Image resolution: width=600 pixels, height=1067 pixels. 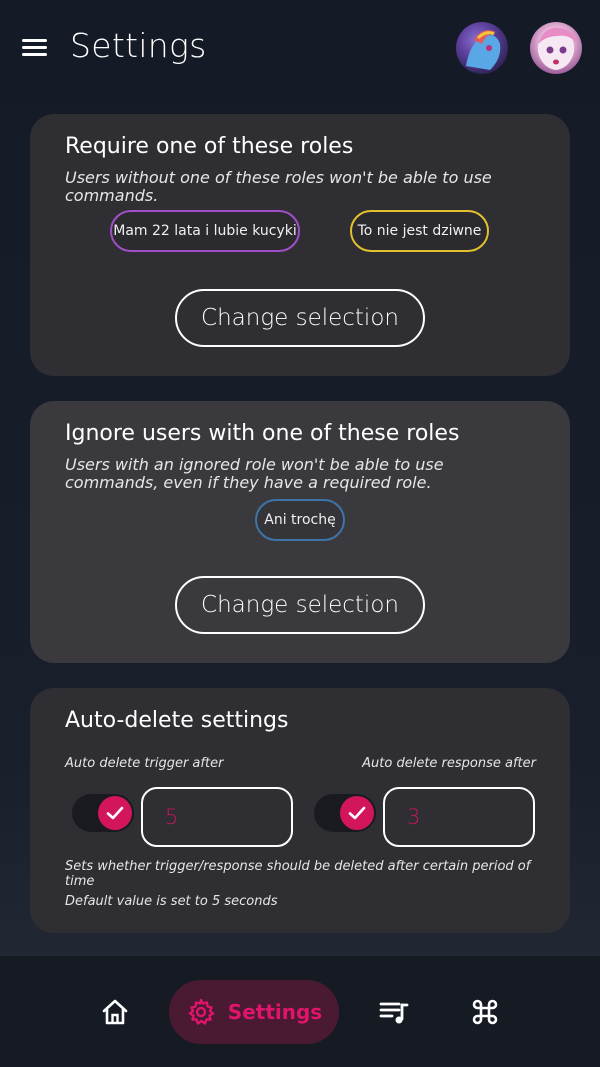 I want to click on top-app-bar: Settings, so click(x=300, y=48).